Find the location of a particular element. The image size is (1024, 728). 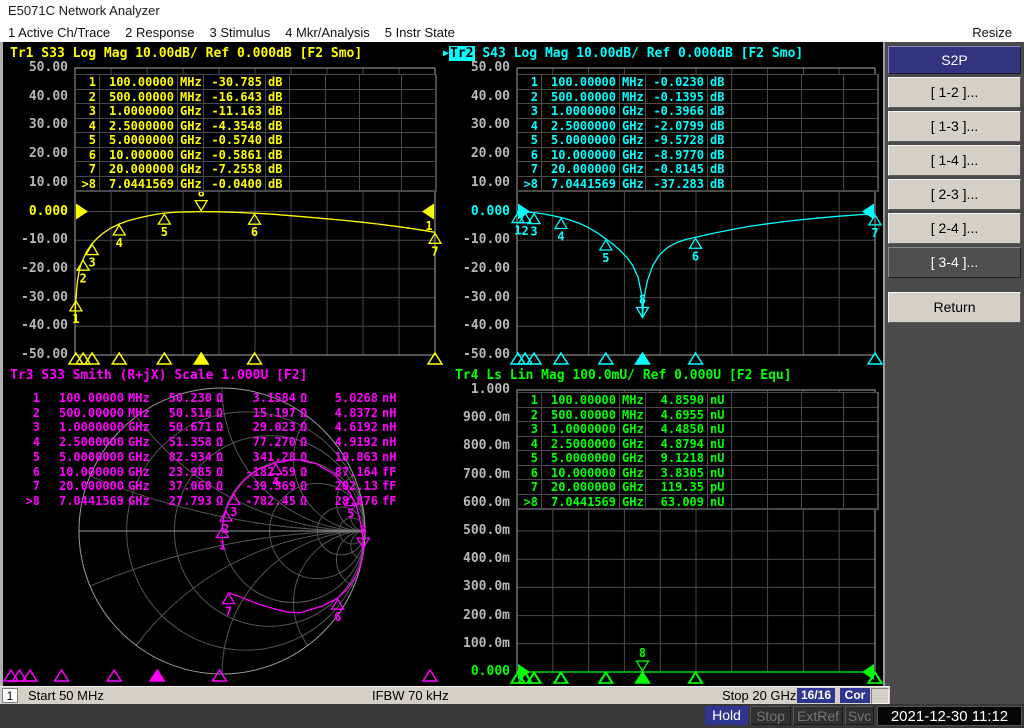

marker-table-row: >8 7.0441569 GHz -0.0400 dB is located at coordinates (256, 183).